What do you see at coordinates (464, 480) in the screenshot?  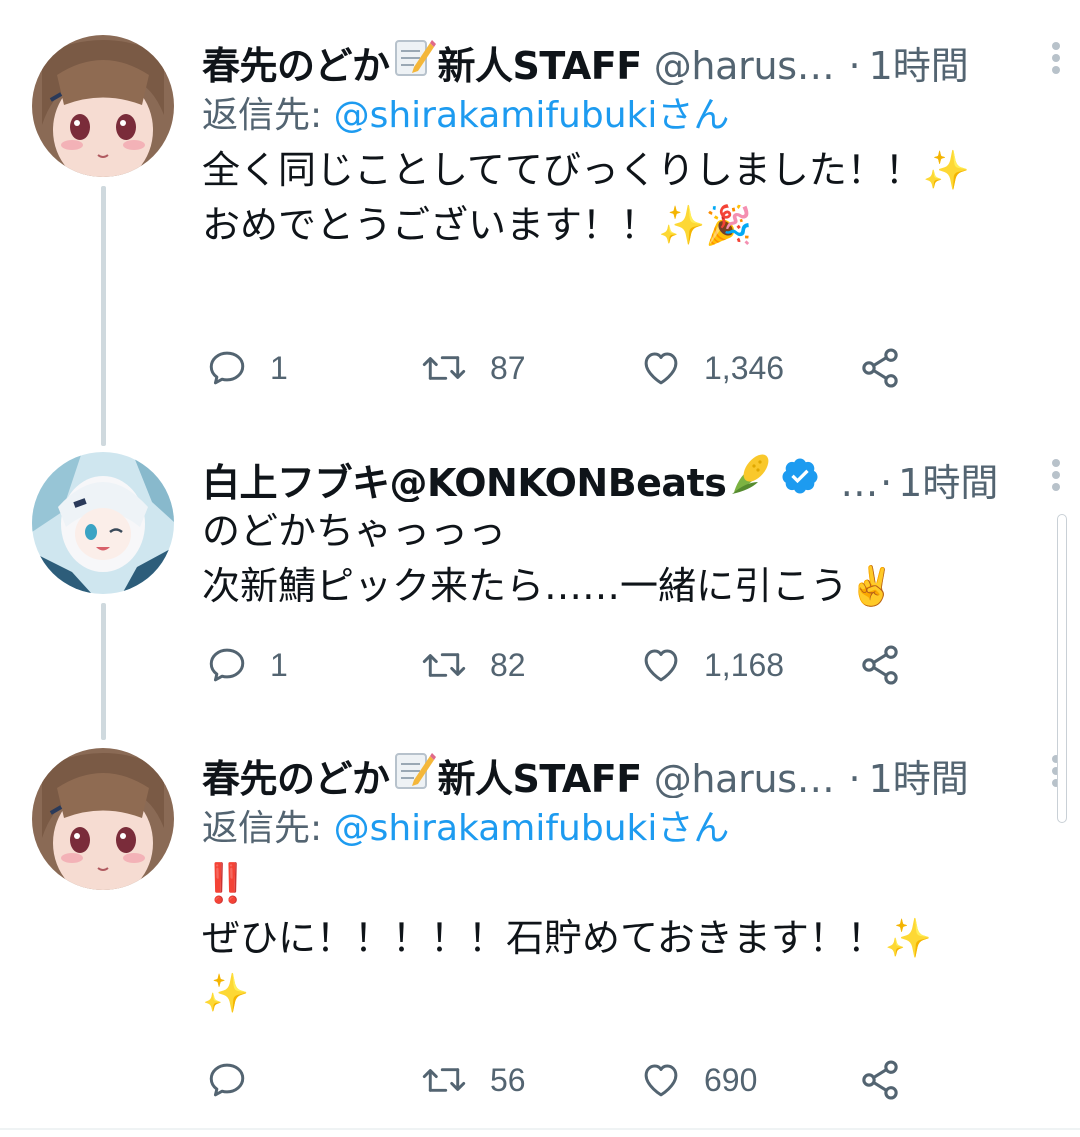 I see `display-name: 白上フブキ@KONKONBeats` at bounding box center [464, 480].